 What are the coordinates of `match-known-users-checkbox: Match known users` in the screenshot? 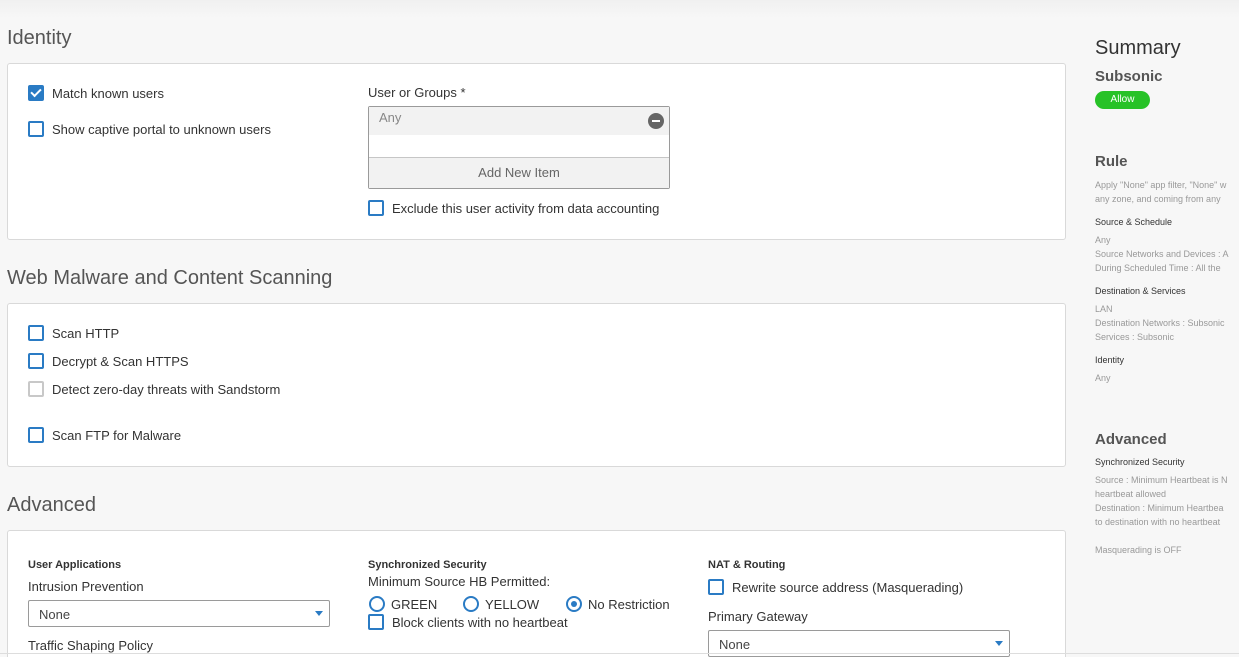 It's located at (96, 93).